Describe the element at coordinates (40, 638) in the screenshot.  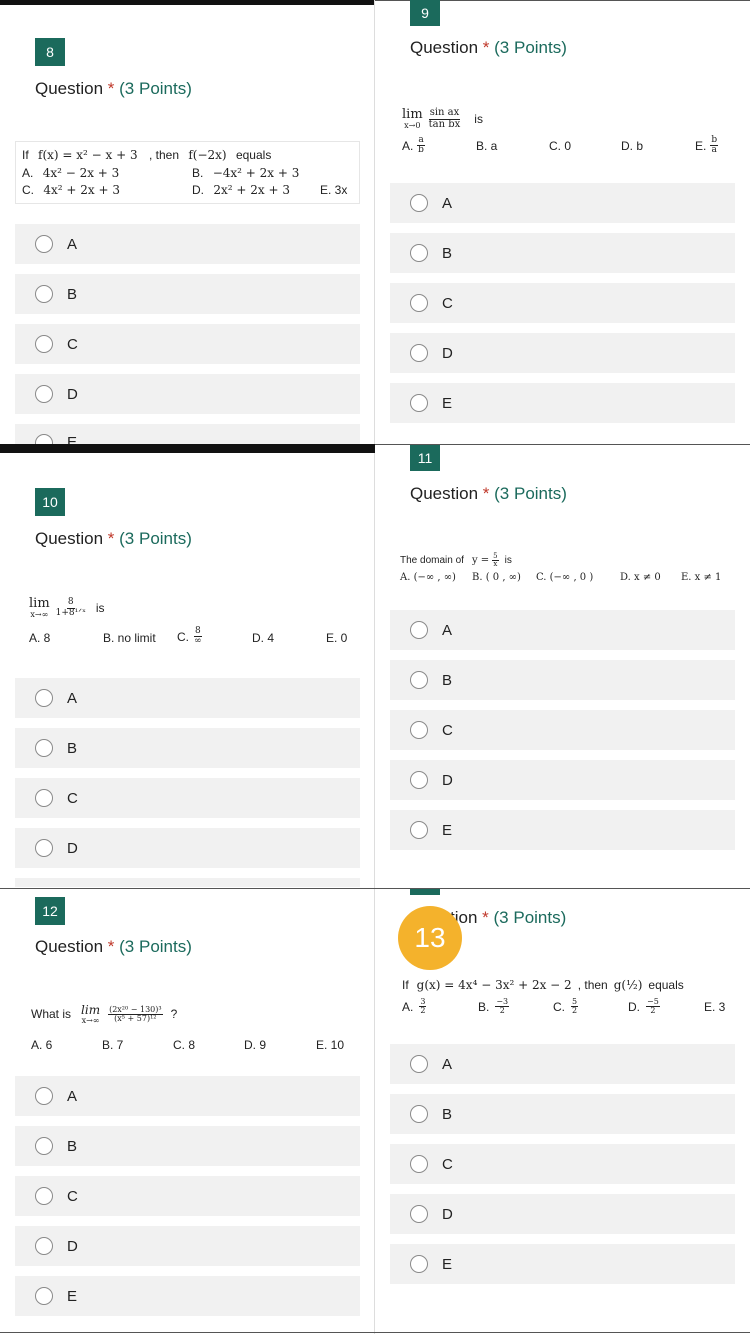
I see `choice-a: A. 8` at that location.